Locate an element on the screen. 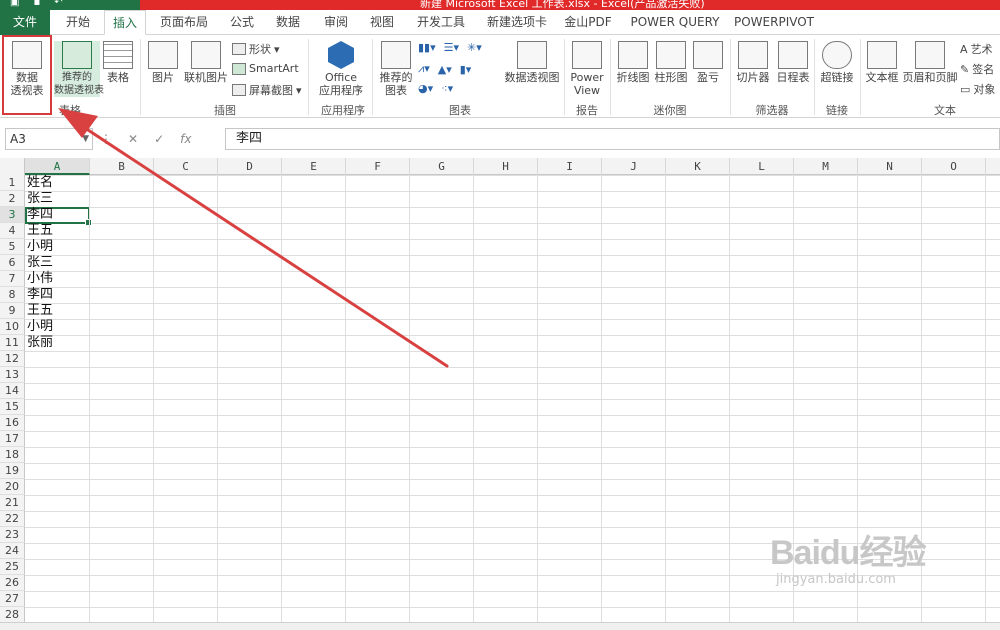  tab-insert: 插入 is located at coordinates (125, 22).